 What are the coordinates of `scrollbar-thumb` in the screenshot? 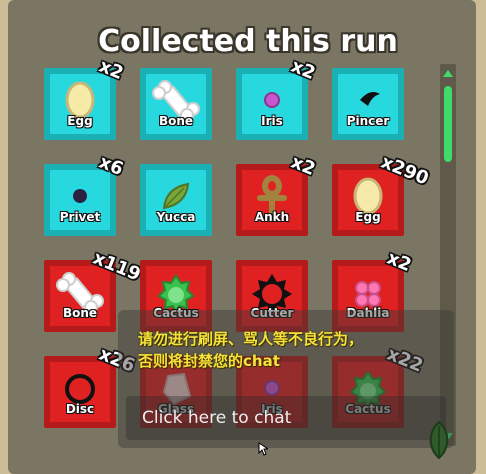 It's located at (448, 124).